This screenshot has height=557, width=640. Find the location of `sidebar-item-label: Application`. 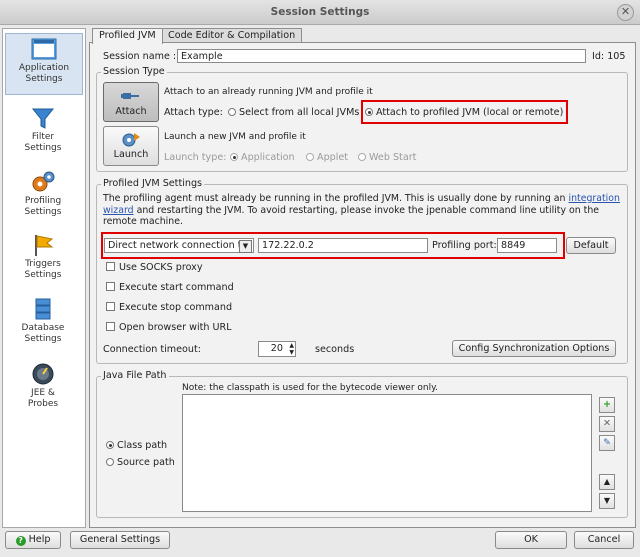

sidebar-item-label: Application is located at coordinates (44, 68).